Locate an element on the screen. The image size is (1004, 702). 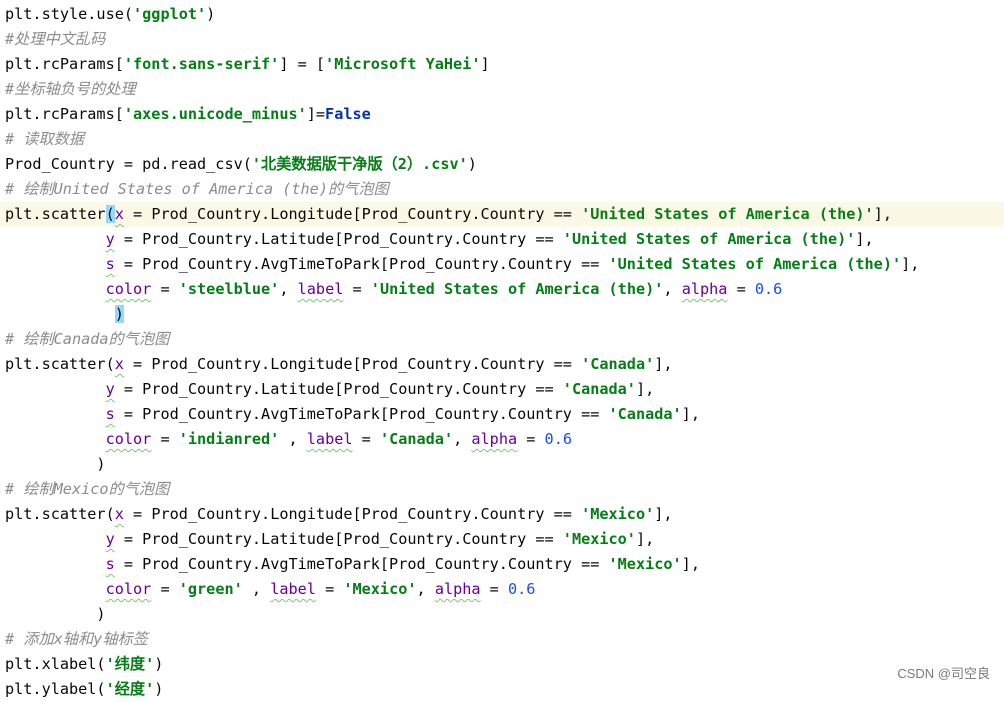
code-line: plt.rcParams['axes.unicode_minus']=False is located at coordinates (502, 114).